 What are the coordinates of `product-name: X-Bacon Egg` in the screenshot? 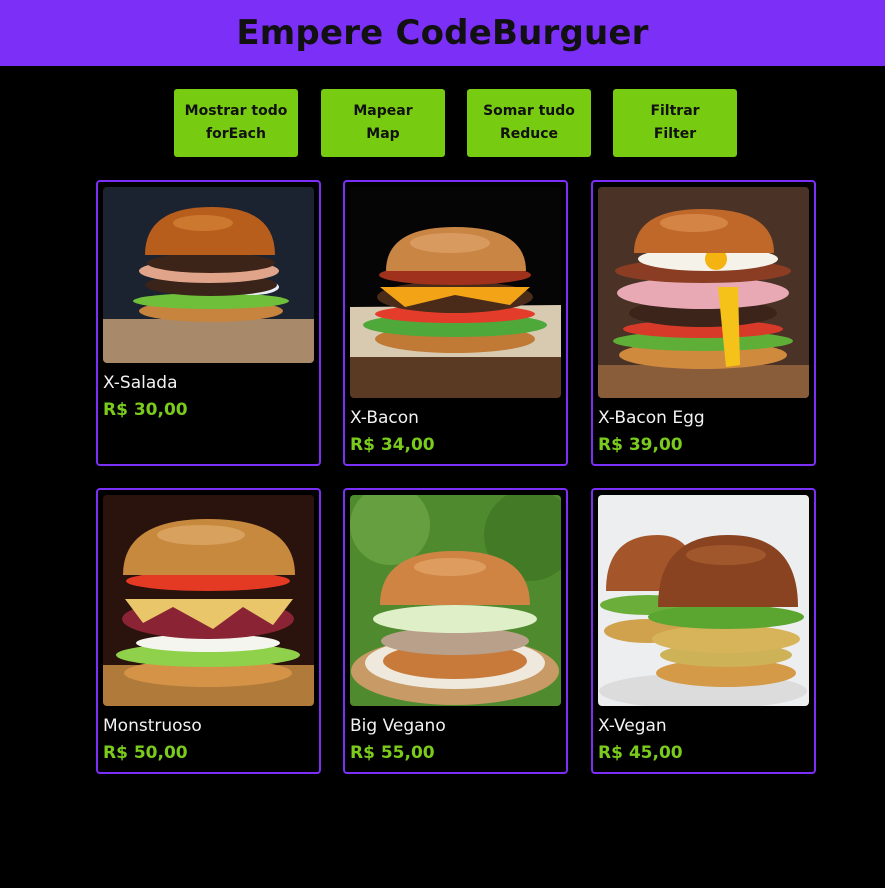 It's located at (651, 418).